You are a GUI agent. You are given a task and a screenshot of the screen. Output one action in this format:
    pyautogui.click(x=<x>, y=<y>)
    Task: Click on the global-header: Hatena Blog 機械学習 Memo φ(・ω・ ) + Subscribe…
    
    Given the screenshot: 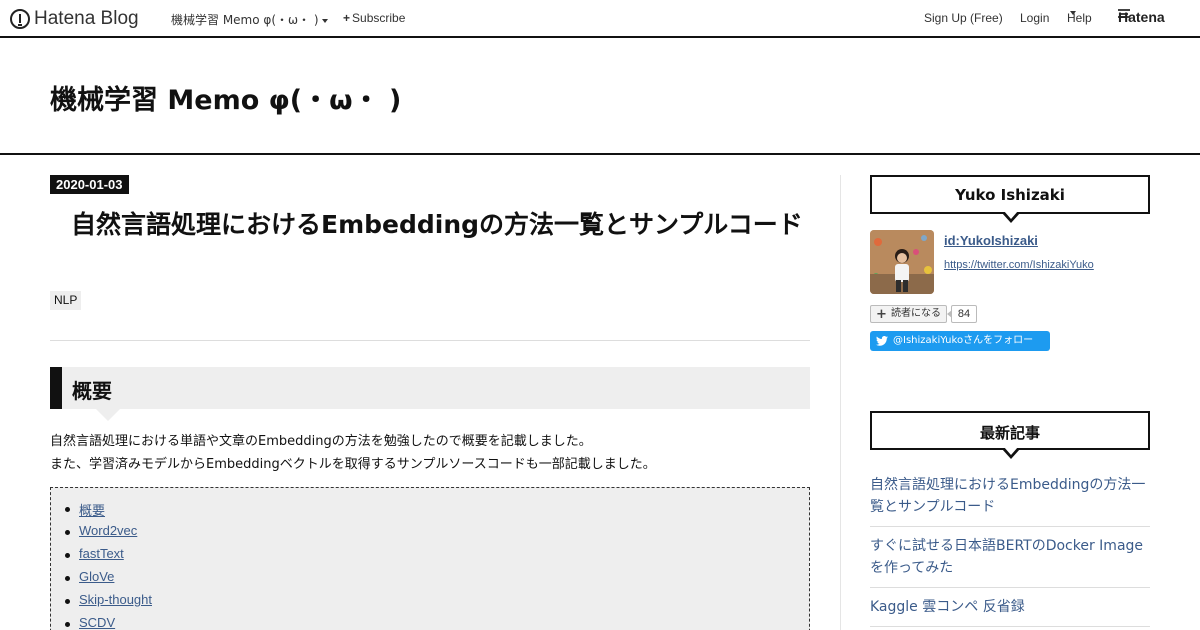 What is the action you would take?
    pyautogui.click(x=600, y=19)
    